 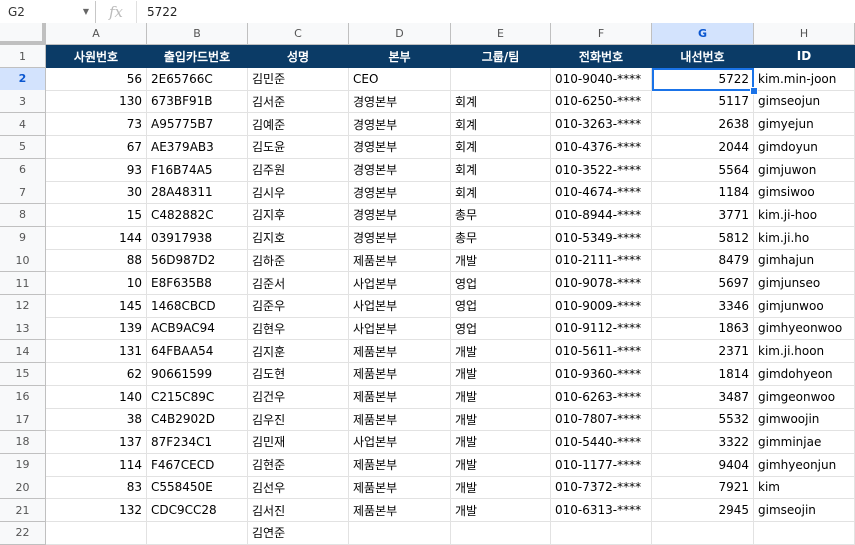 I want to click on cell-h2: kim.min-joon, so click(x=804, y=79).